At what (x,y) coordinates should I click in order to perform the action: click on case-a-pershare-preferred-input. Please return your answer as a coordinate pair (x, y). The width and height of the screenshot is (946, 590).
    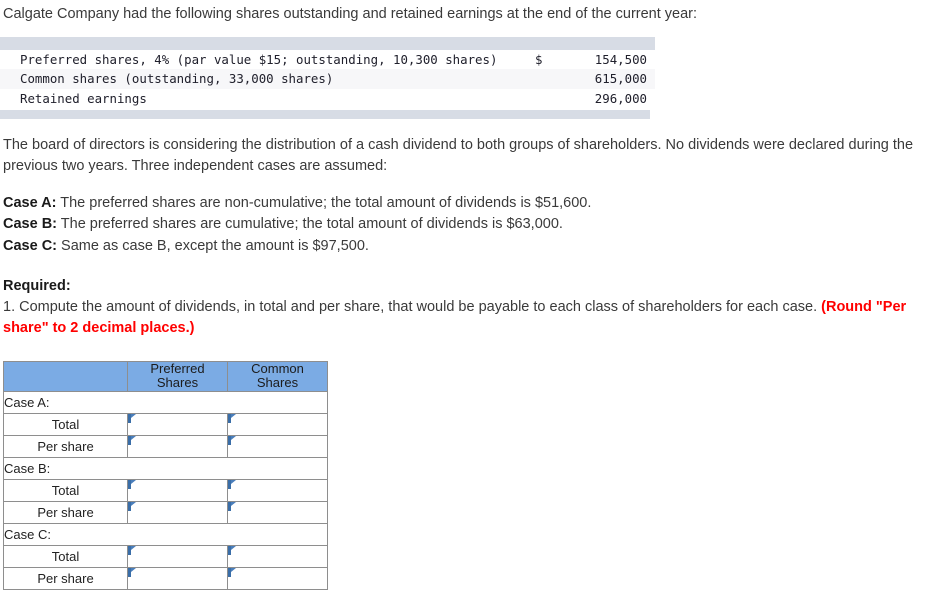
    Looking at the image, I should click on (177, 446).